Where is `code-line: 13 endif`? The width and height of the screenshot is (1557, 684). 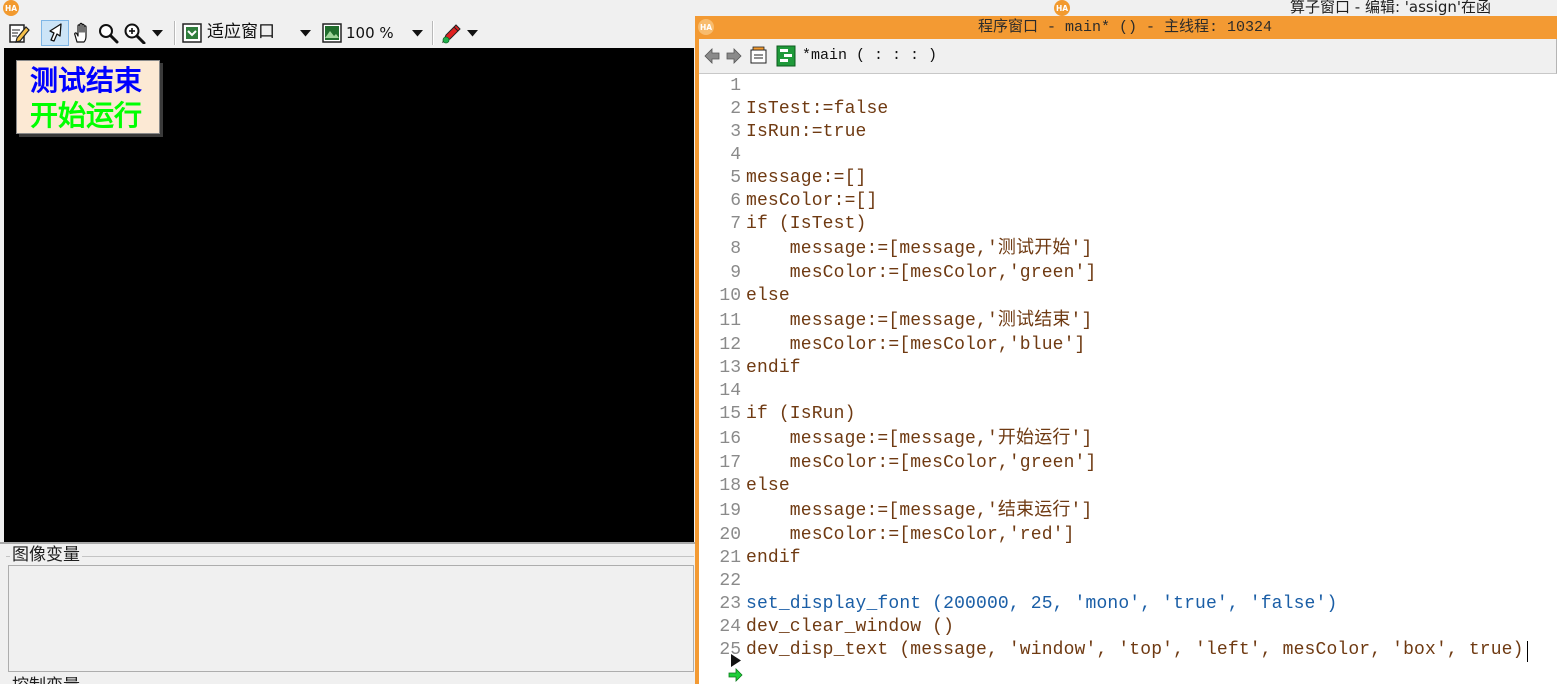
code-line: 13 endif is located at coordinates (1128, 368).